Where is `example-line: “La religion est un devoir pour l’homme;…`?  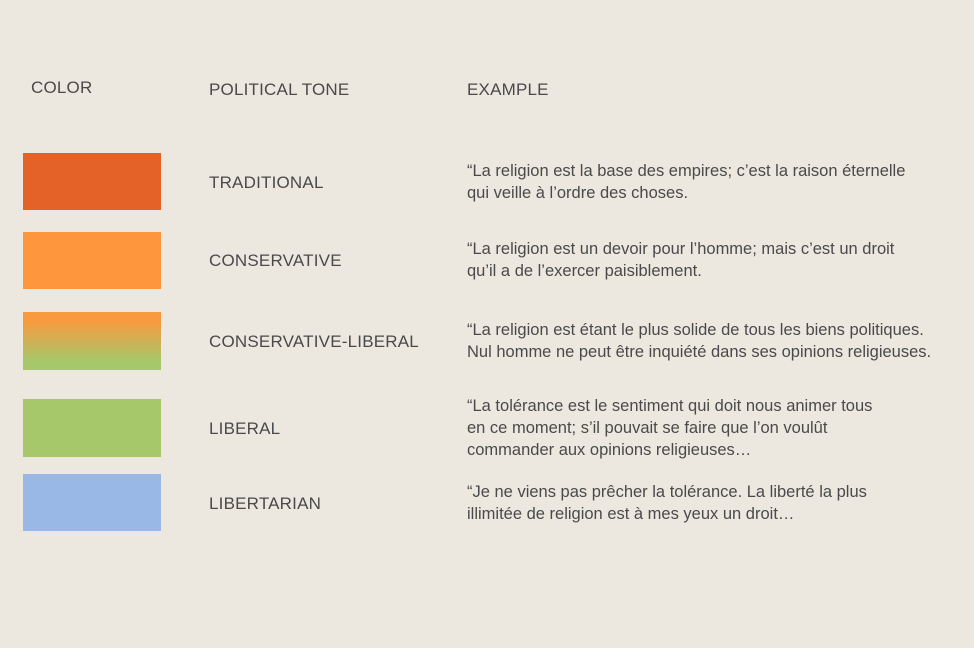
example-line: “La religion est un devoir pour l’homme;… is located at coordinates (681, 249).